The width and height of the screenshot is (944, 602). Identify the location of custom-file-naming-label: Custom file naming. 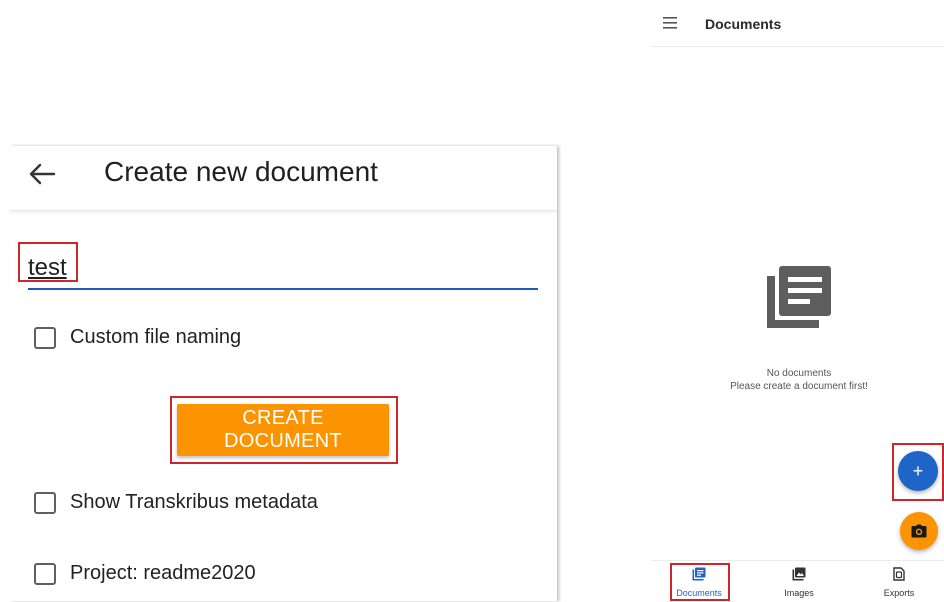
(156, 337).